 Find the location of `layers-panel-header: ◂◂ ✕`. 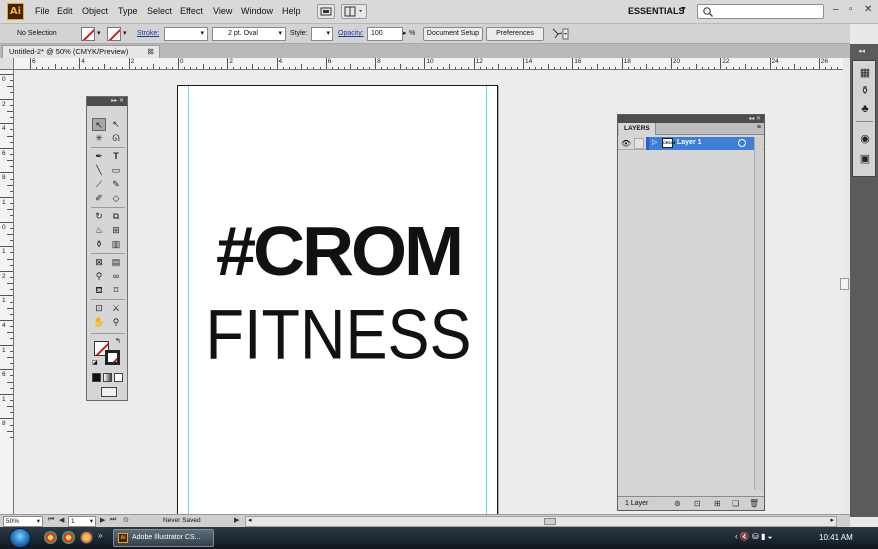

layers-panel-header: ◂◂ ✕ is located at coordinates (691, 119).